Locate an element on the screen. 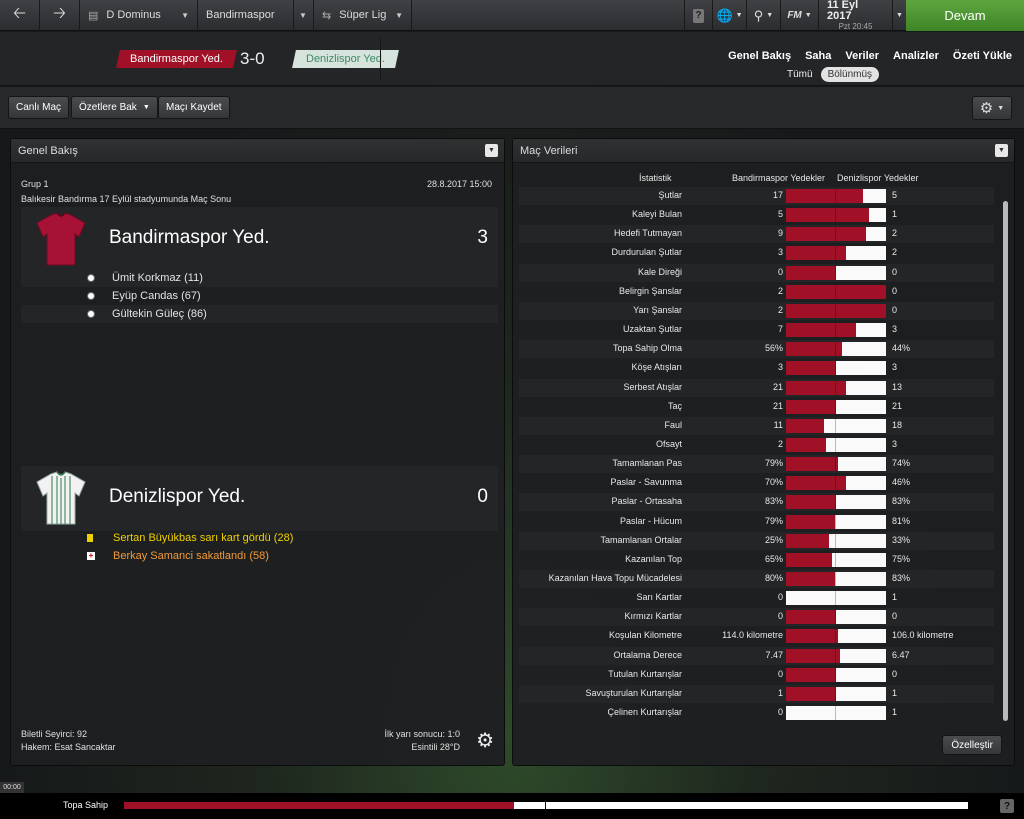  away-team-name: Denizlispor Yed. is located at coordinates (177, 496).